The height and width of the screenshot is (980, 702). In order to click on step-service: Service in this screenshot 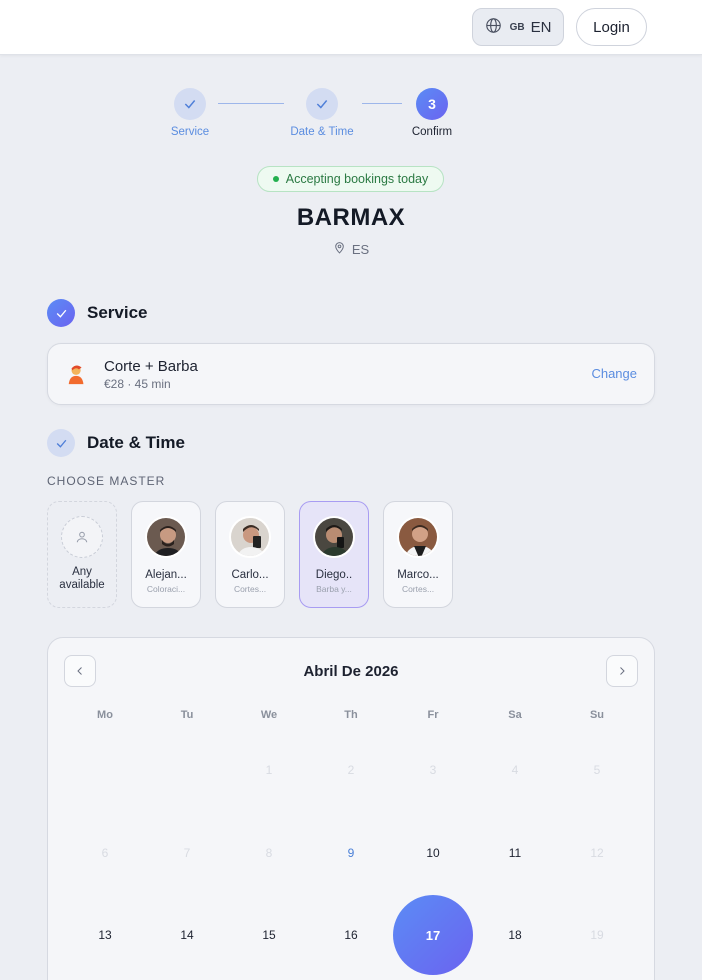, I will do `click(190, 113)`.